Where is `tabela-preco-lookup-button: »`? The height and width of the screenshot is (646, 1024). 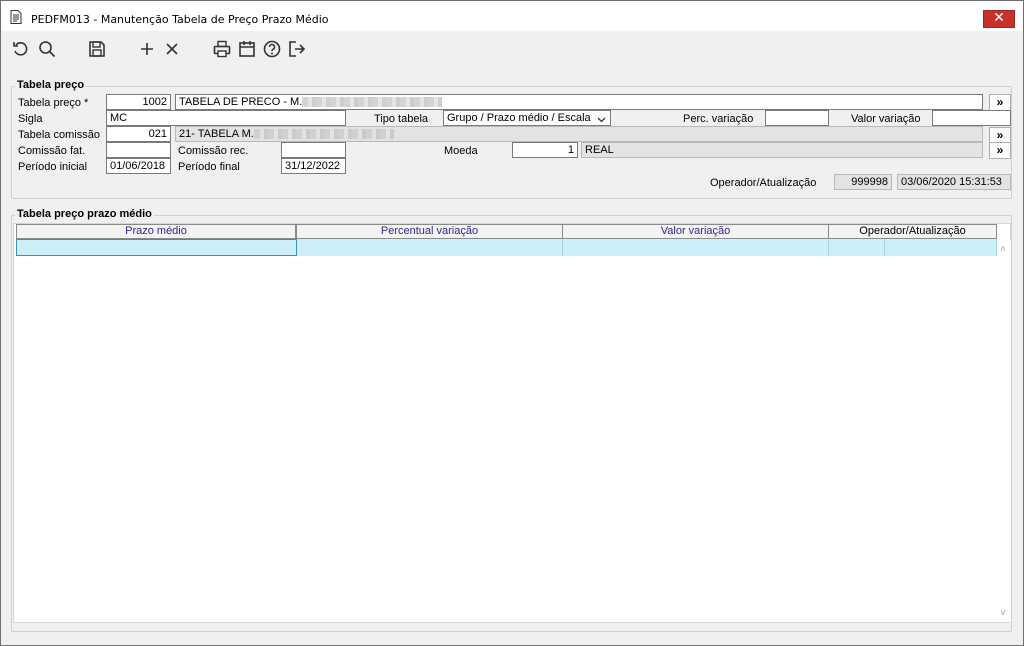 tabela-preco-lookup-button: » is located at coordinates (1000, 102).